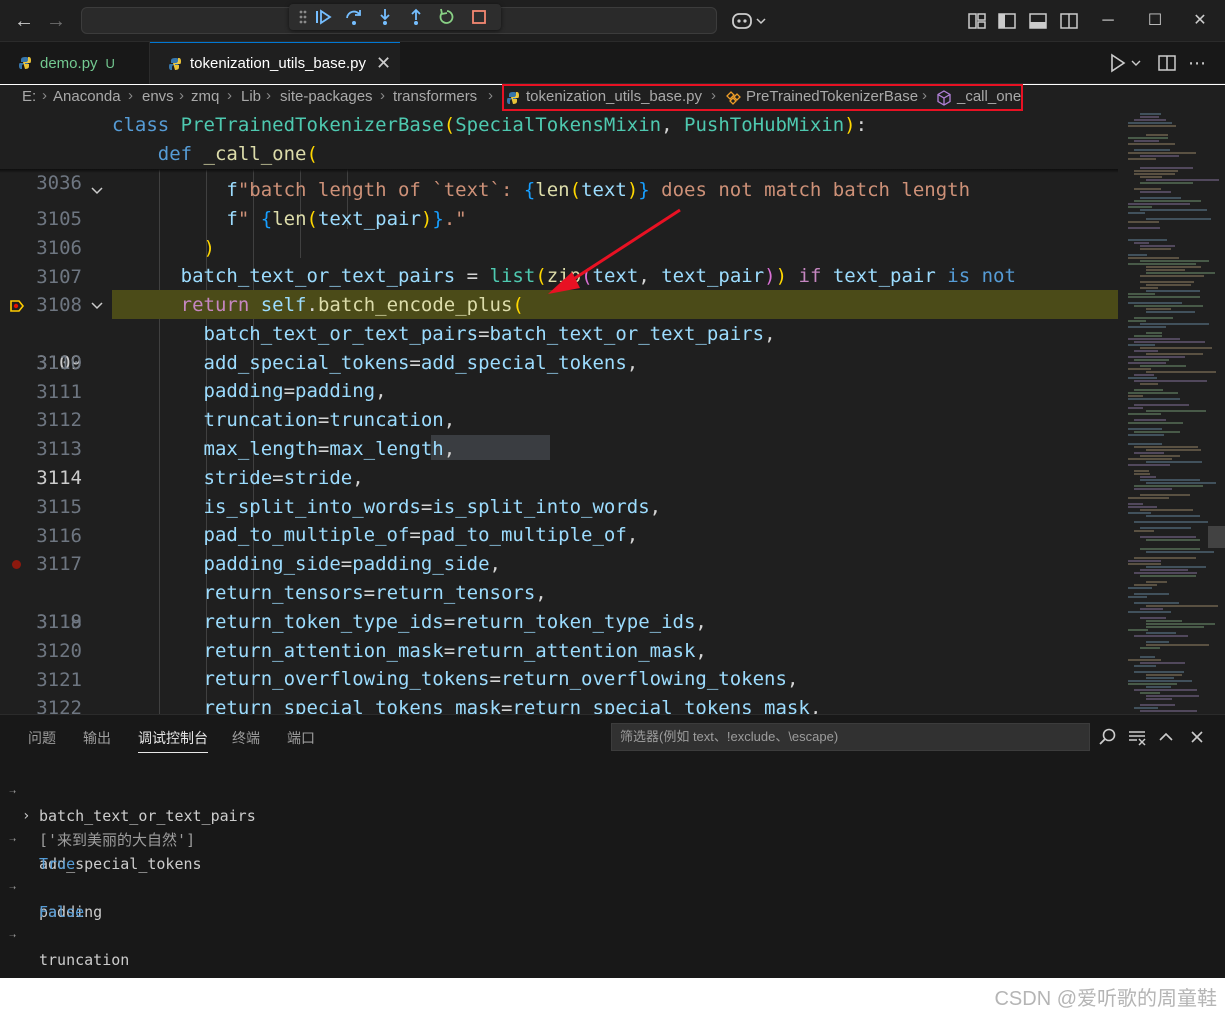 The height and width of the screenshot is (1013, 1225). I want to click on code-line: 3113 truncation=truncation,, so click(559, 433).